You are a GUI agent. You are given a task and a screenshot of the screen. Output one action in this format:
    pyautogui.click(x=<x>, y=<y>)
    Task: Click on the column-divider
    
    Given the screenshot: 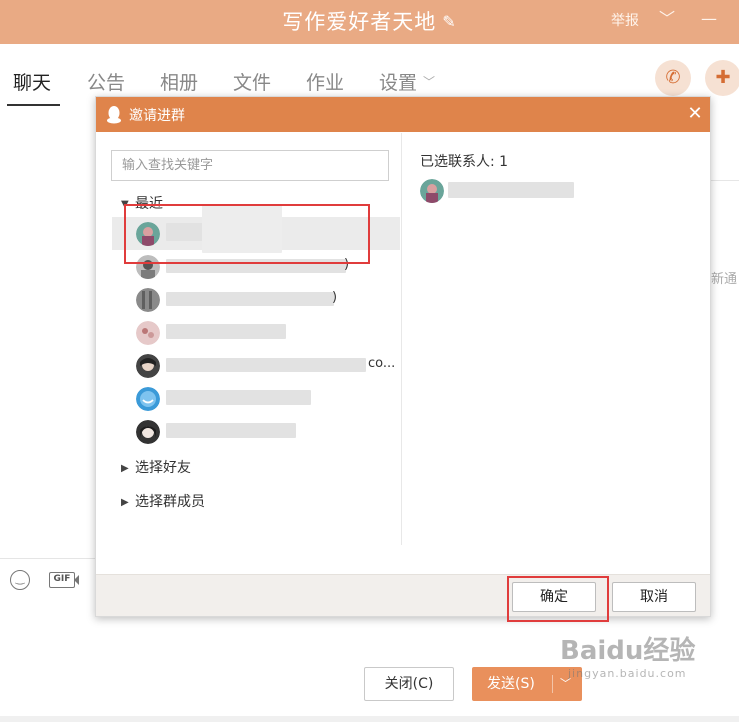 What is the action you would take?
    pyautogui.click(x=401, y=339)
    